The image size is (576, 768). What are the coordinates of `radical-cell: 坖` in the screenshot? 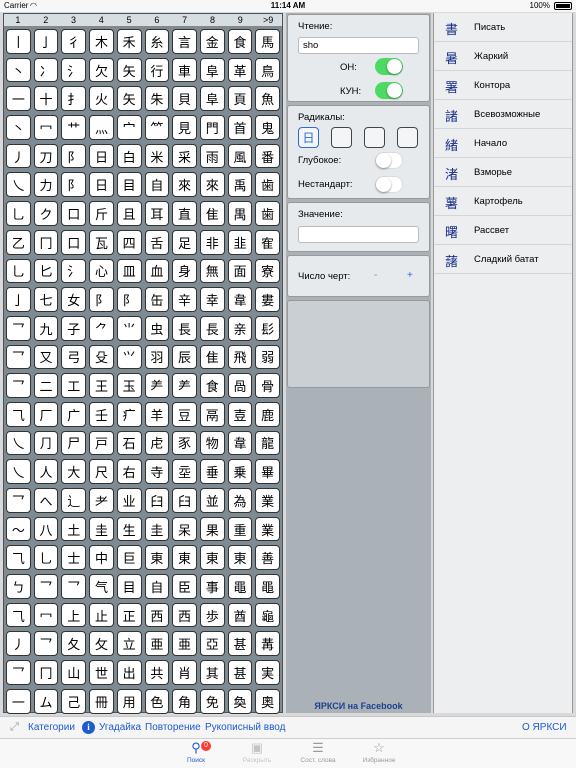 It's located at (184, 471).